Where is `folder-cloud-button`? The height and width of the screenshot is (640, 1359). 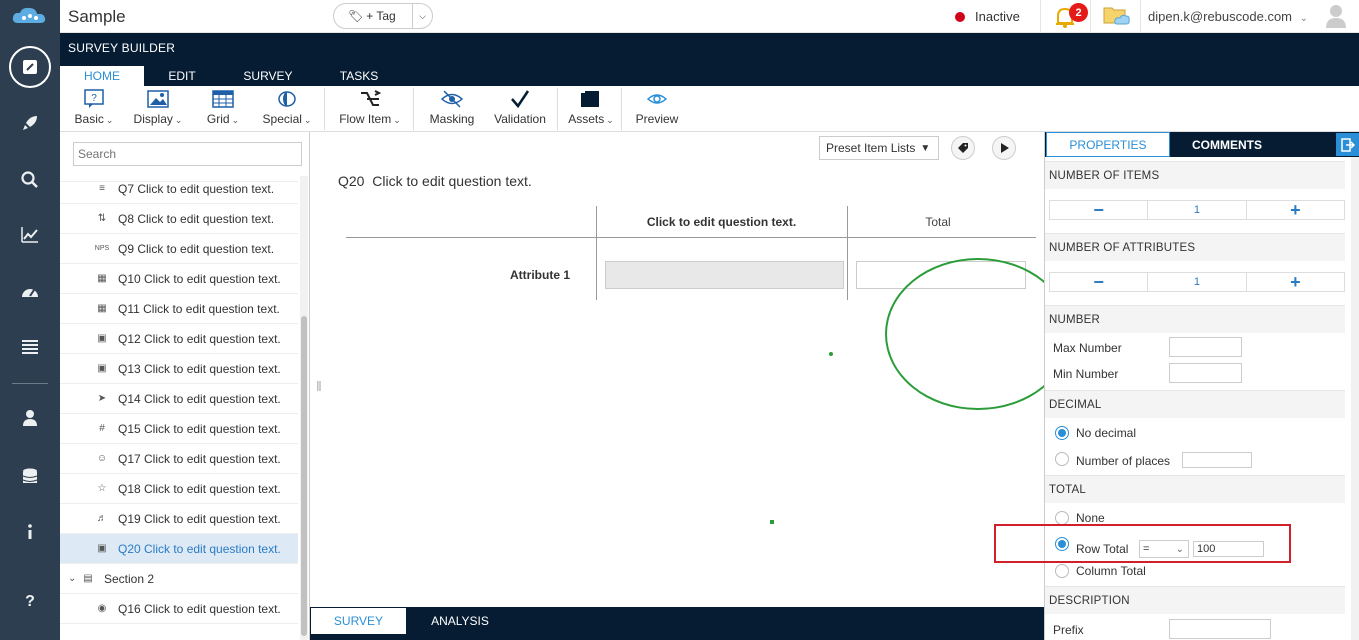
folder-cloud-button is located at coordinates (1117, 17).